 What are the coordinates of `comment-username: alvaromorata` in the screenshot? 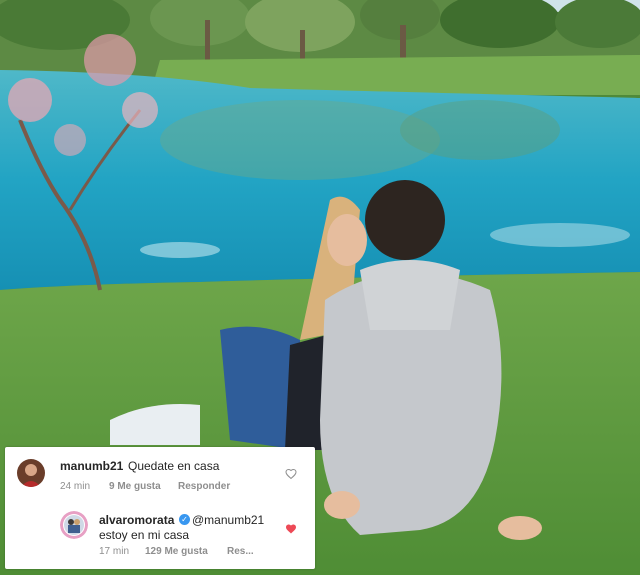 It's located at (136, 520).